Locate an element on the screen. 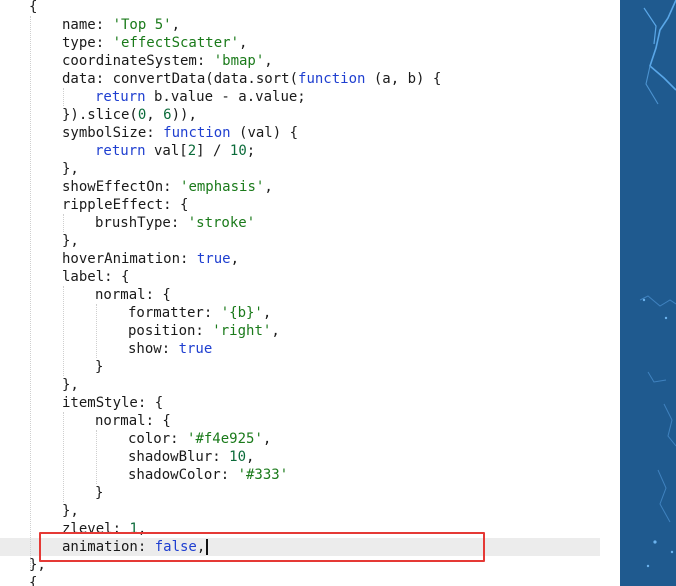 This screenshot has height=586, width=676. code-line: return val[2] / 10; is located at coordinates (300, 151).